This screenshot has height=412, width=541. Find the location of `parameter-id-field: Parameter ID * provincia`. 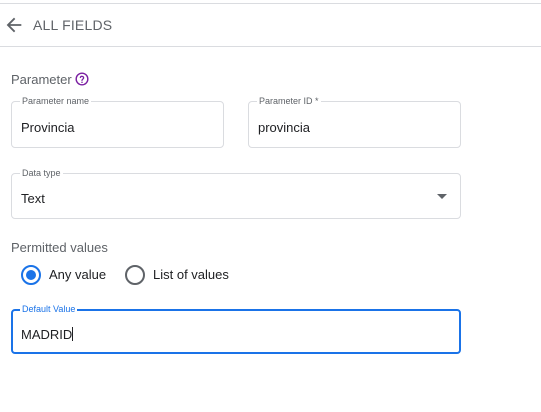

parameter-id-field: Parameter ID * provincia is located at coordinates (354, 122).